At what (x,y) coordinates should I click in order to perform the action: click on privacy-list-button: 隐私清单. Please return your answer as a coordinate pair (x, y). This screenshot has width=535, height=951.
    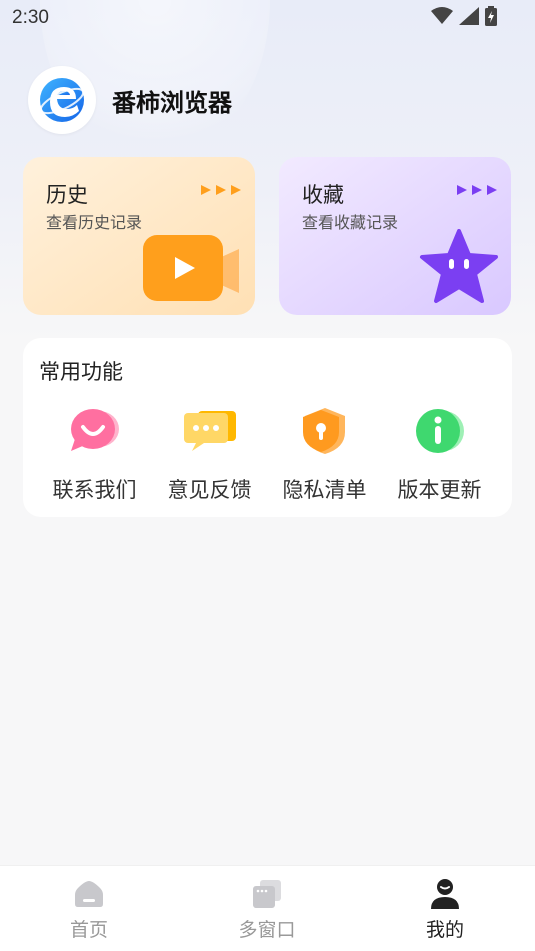
    Looking at the image, I should click on (324, 454).